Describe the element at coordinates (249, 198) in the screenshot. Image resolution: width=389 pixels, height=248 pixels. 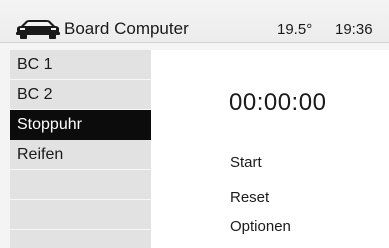
I see `reset-button: Reset` at that location.